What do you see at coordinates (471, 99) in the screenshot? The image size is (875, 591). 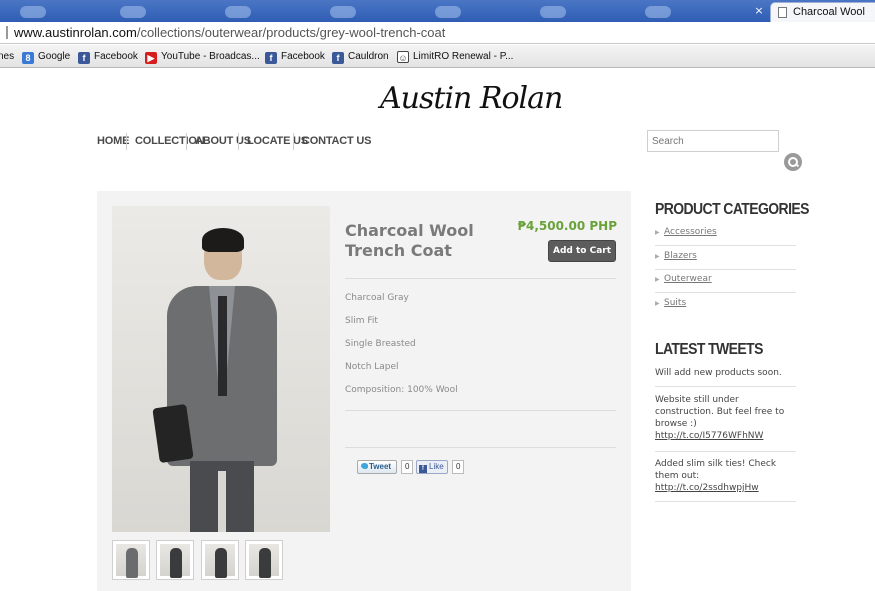 I see `site-logo: Austin Rolan` at bounding box center [471, 99].